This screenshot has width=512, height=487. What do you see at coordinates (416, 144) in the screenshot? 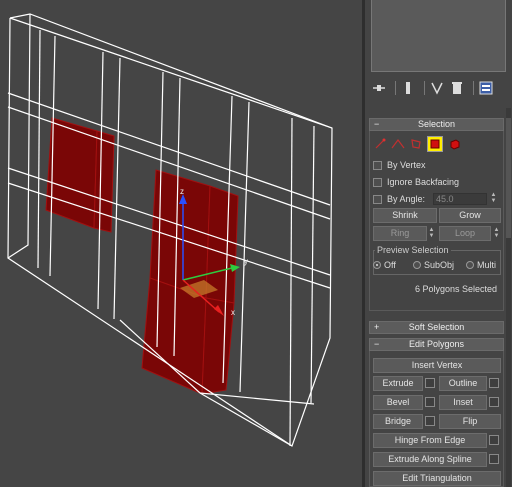
I see `border-mode-icon` at bounding box center [416, 144].